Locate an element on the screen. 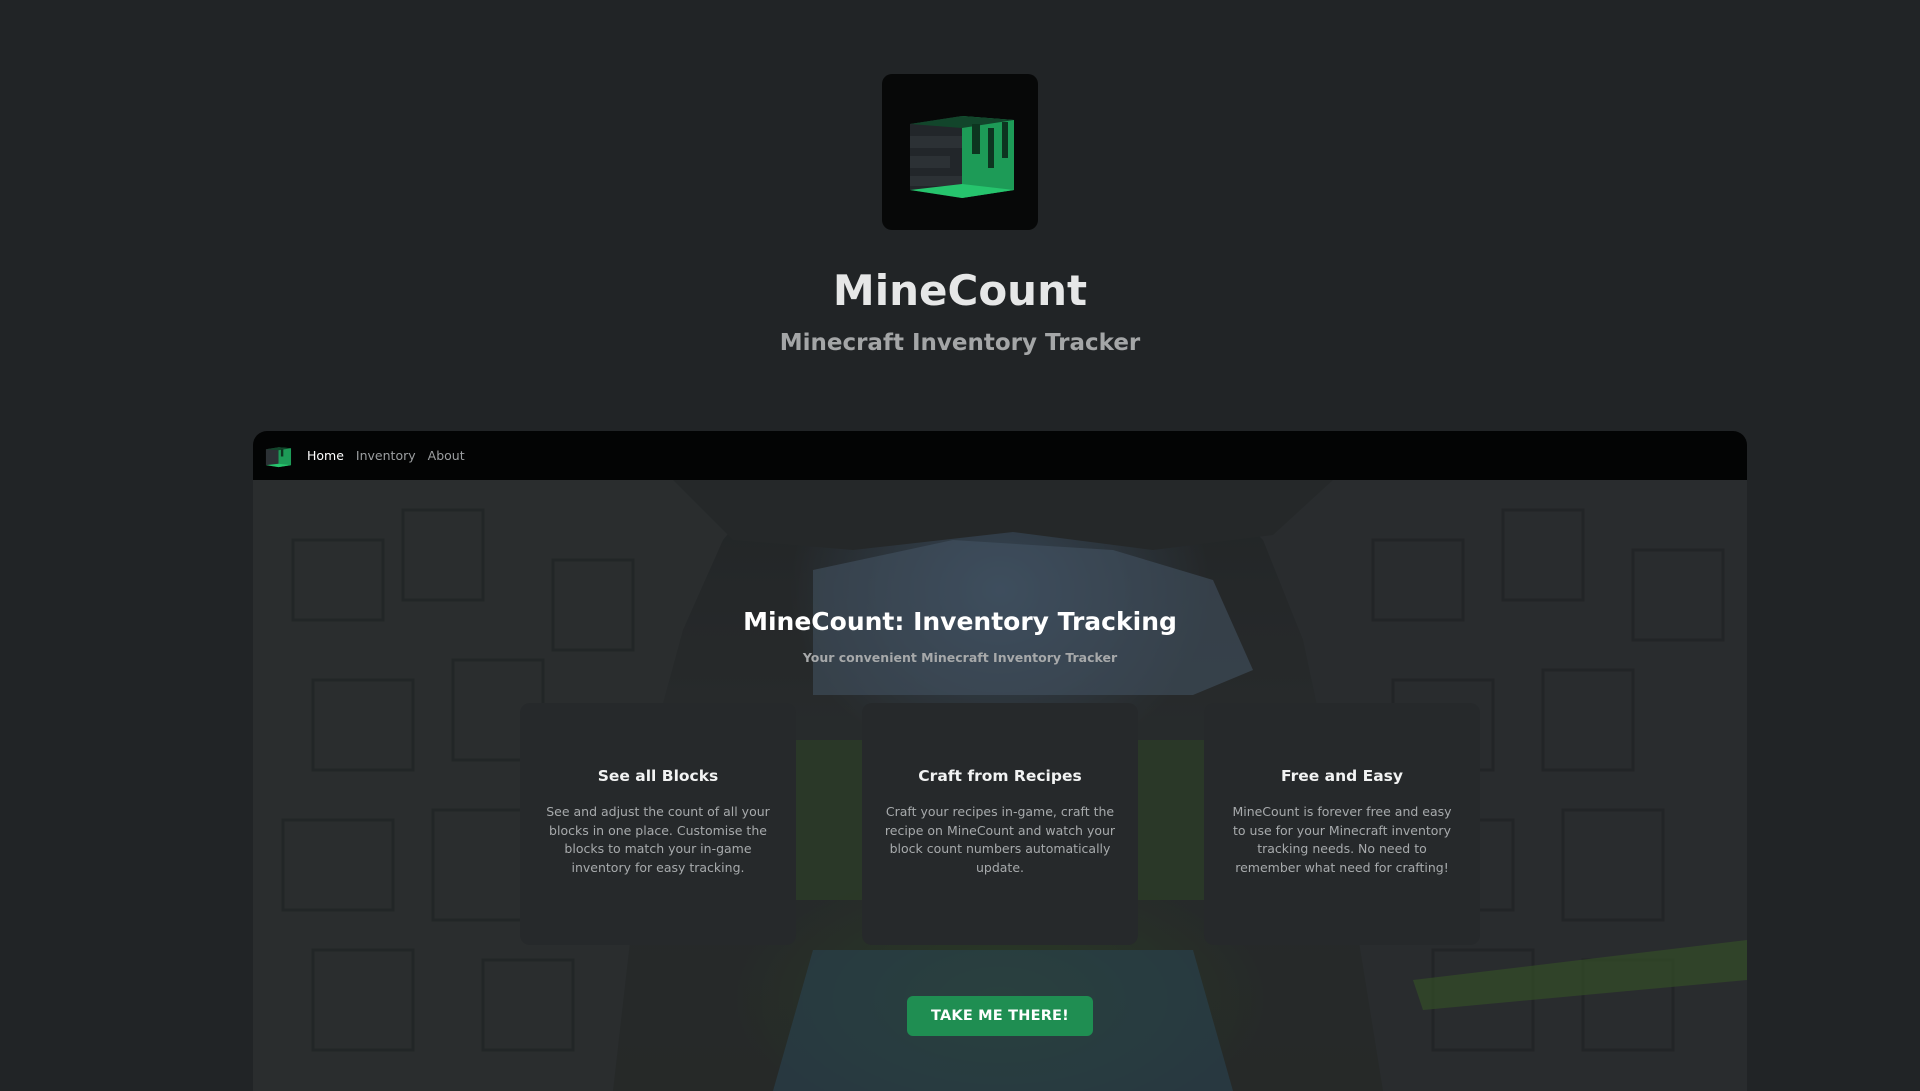 The image size is (1920, 1091). minecount-logo is located at coordinates (960, 152).